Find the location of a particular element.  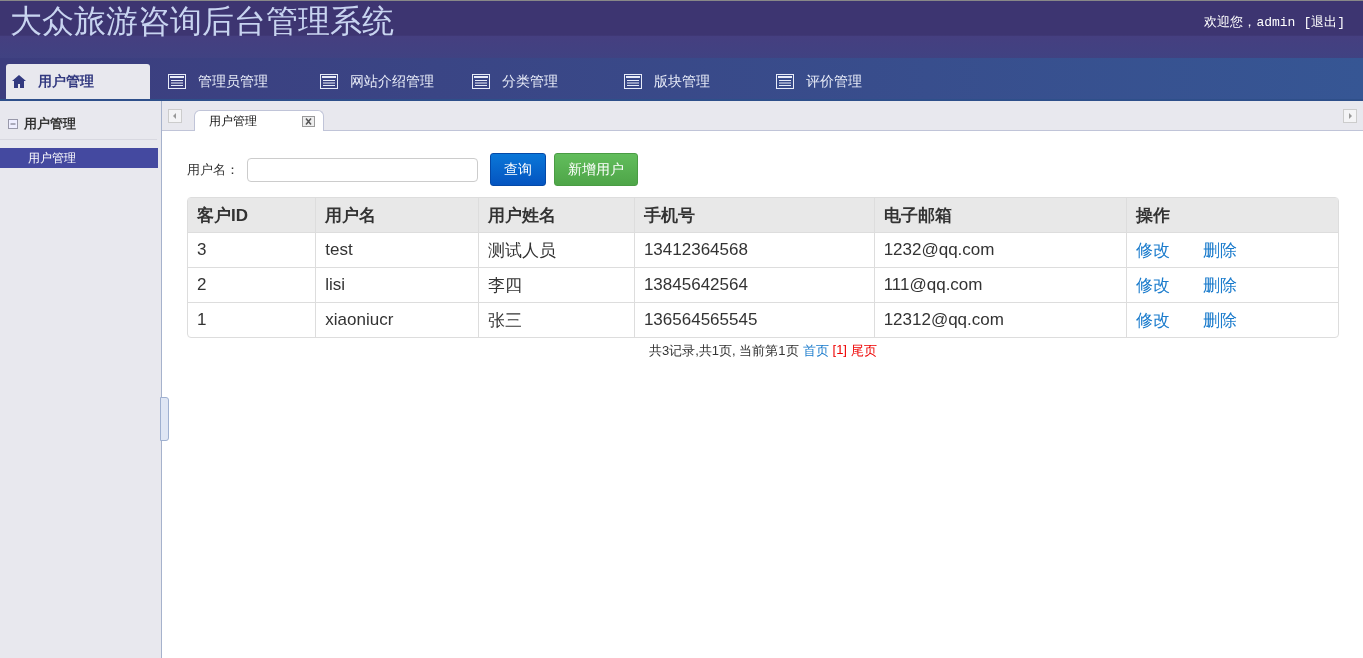

nav-tab: 评价管理 is located at coordinates (842, 81).